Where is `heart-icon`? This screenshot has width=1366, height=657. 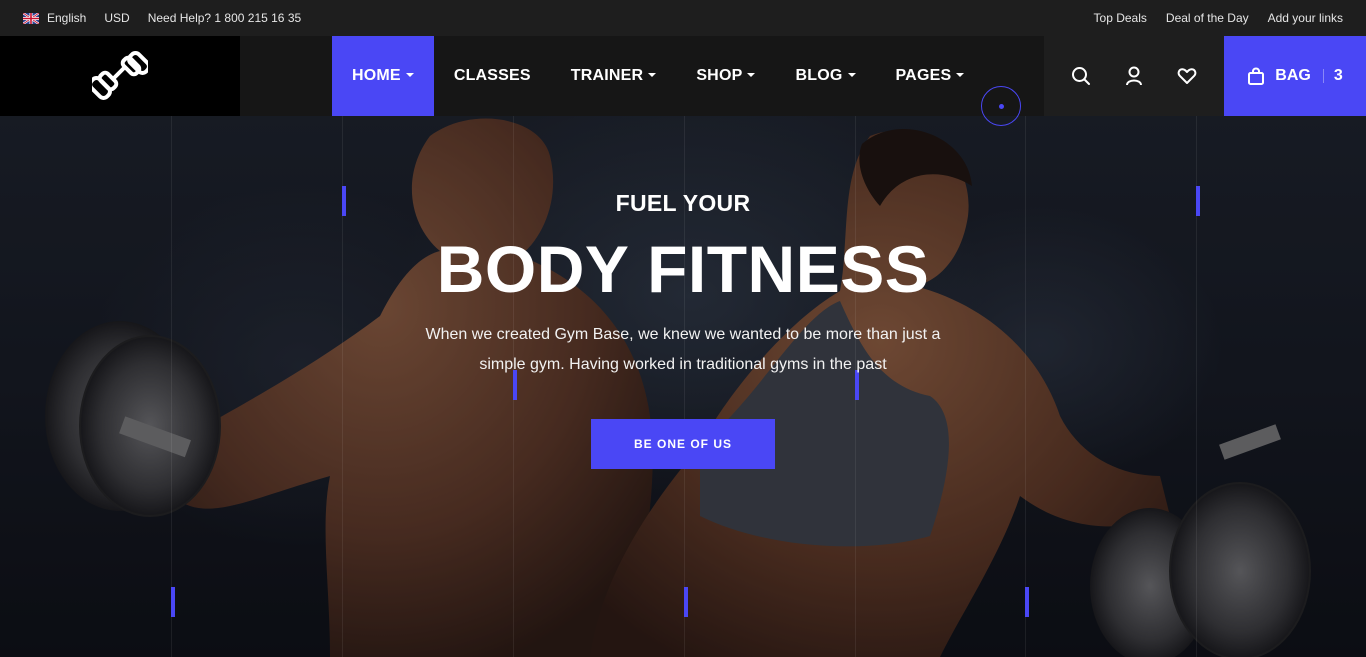
heart-icon is located at coordinates (1187, 76).